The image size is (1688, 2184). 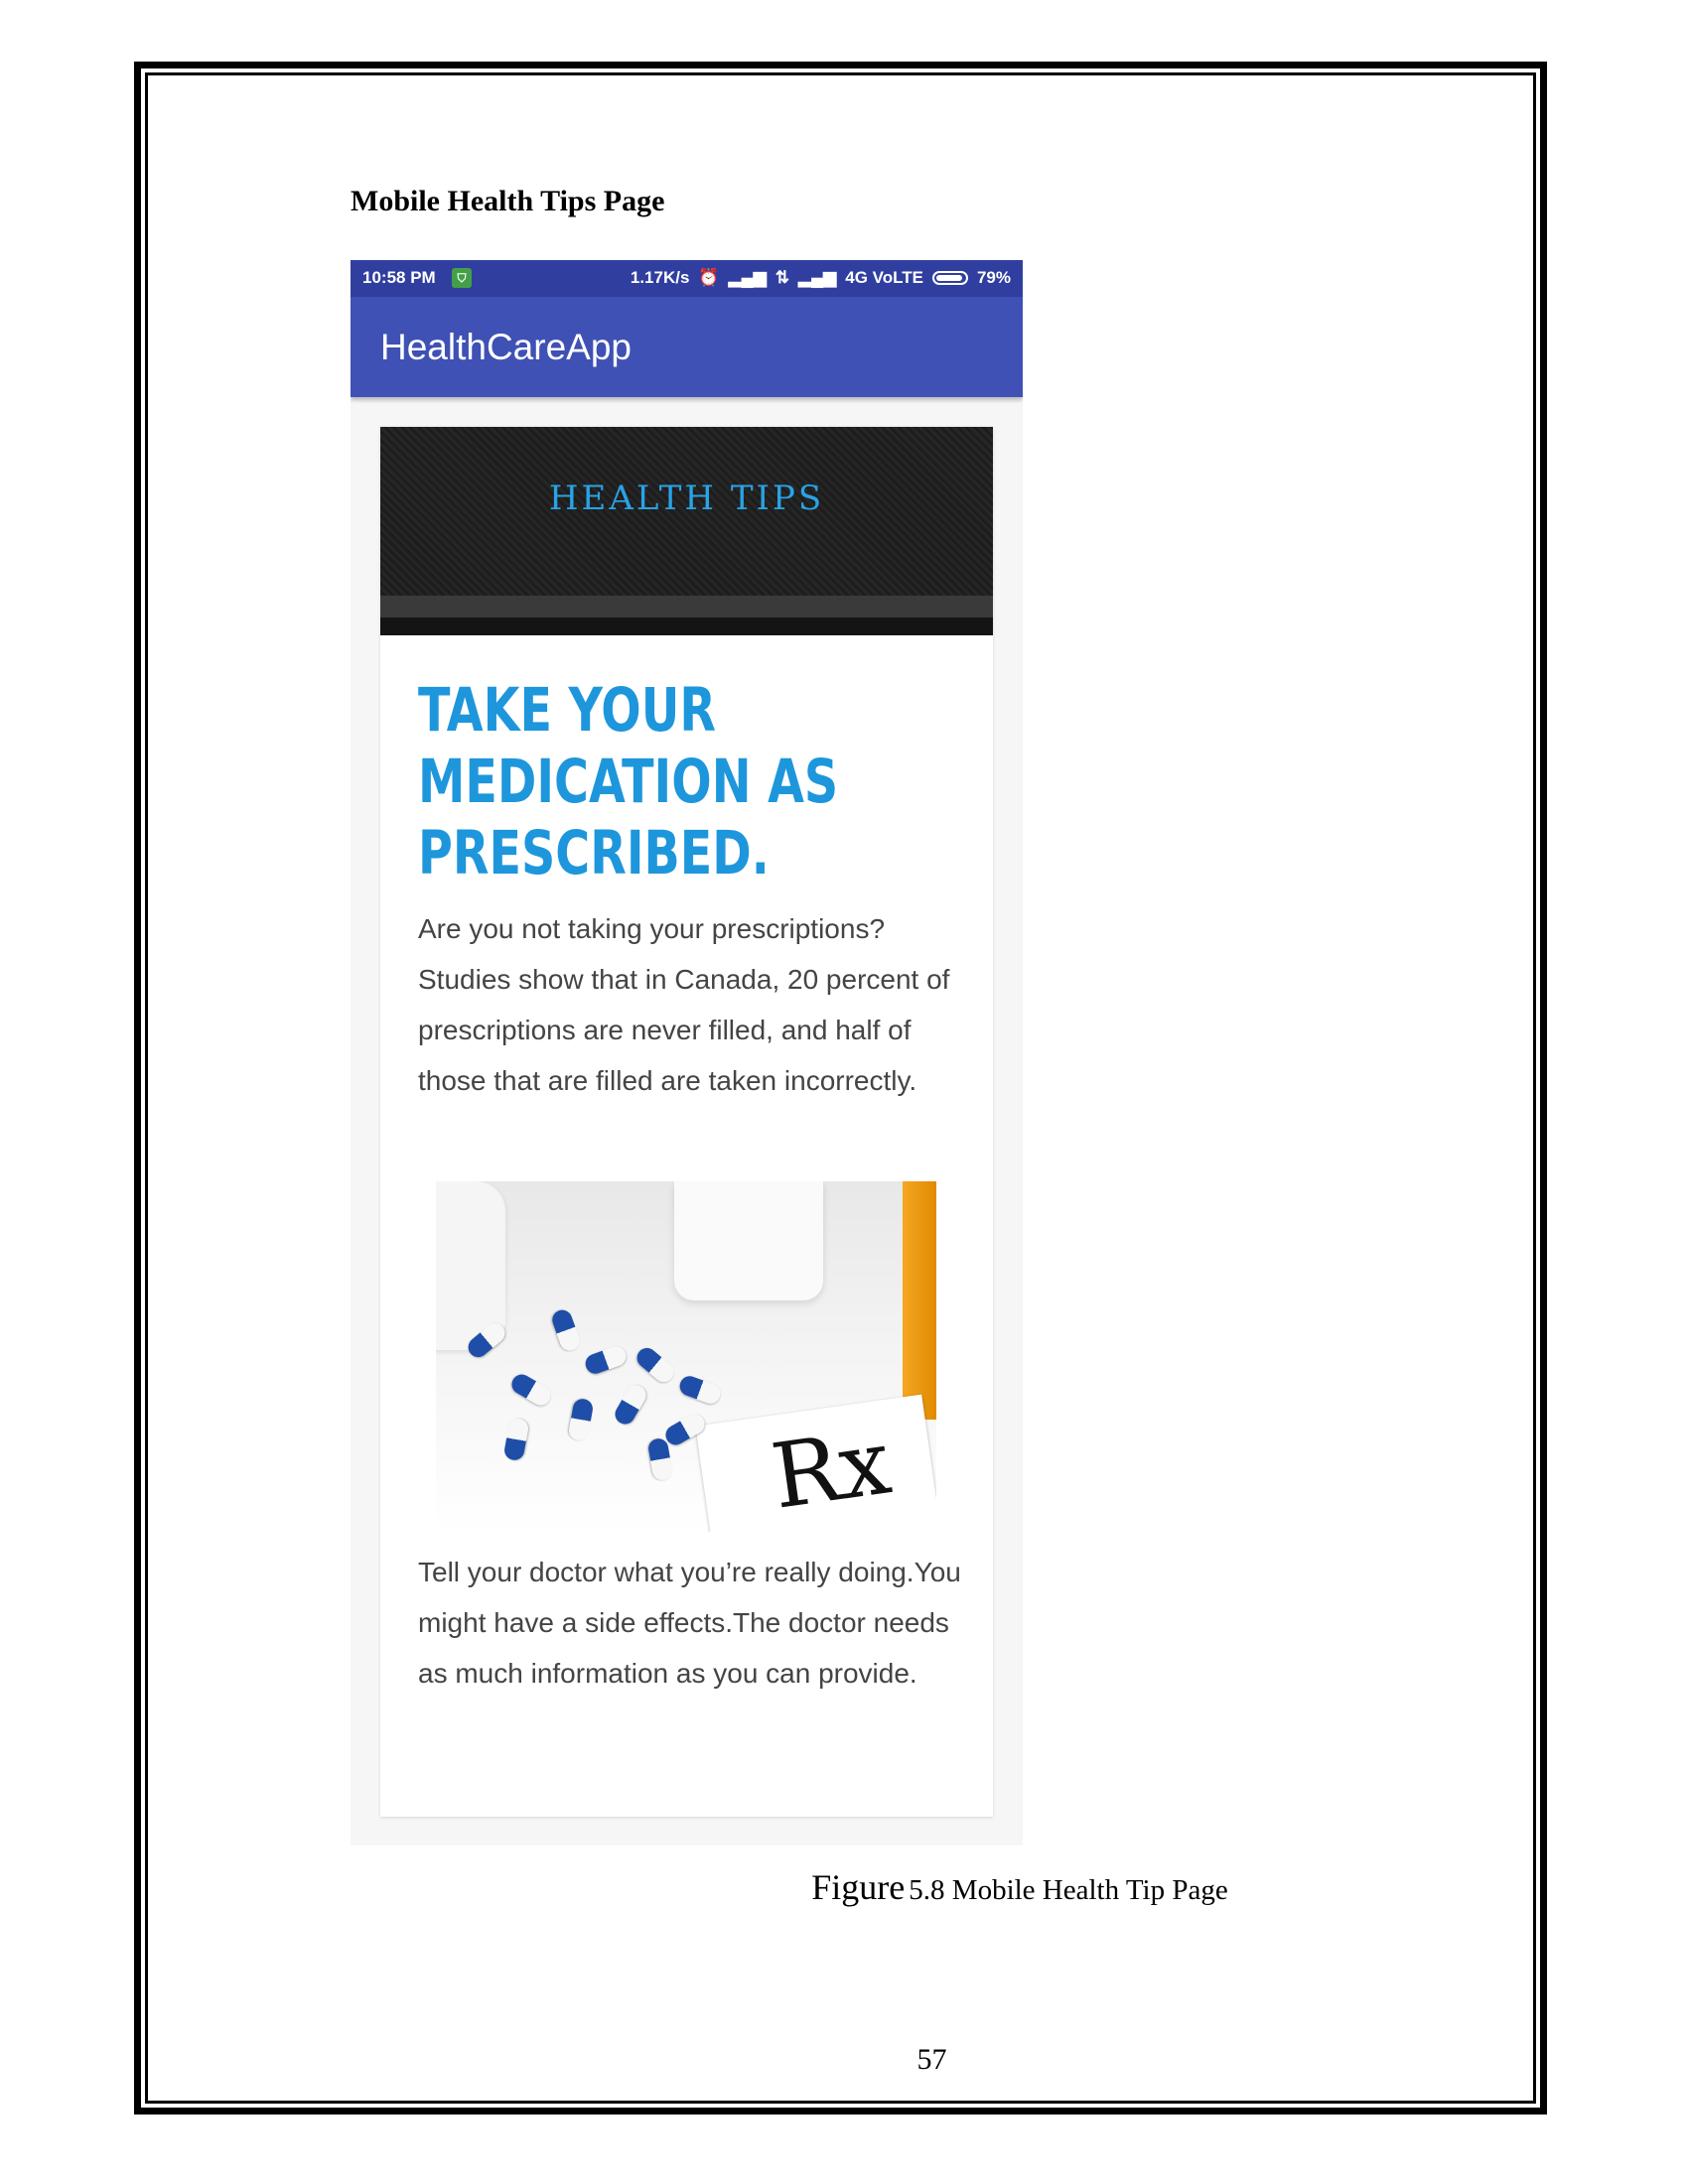 I want to click on pills-photo: Rx, so click(x=686, y=1356).